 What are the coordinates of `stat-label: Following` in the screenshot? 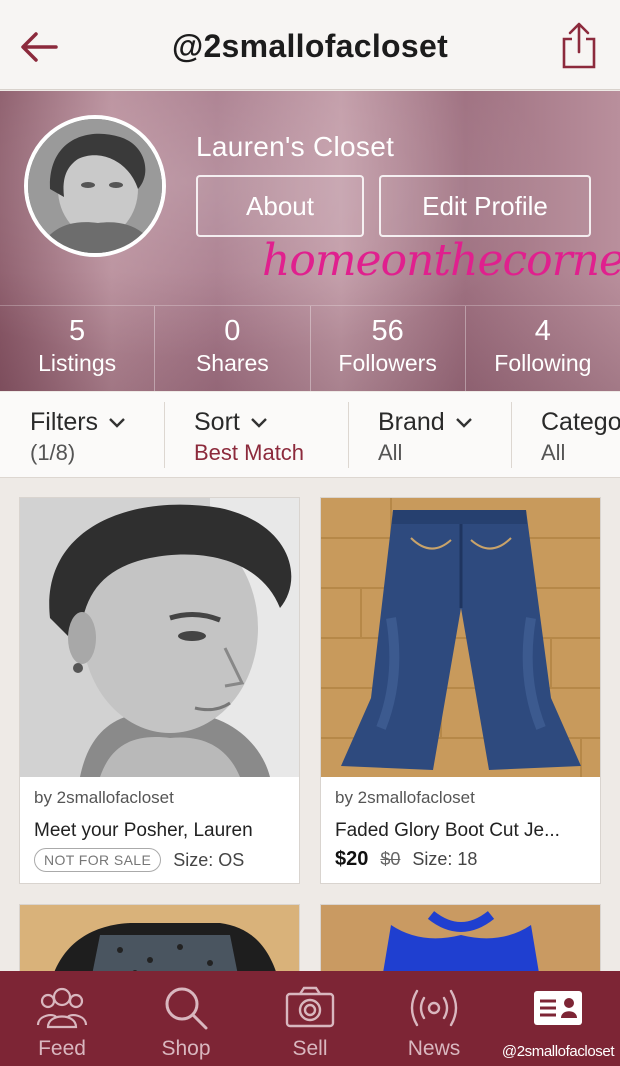 It's located at (543, 363).